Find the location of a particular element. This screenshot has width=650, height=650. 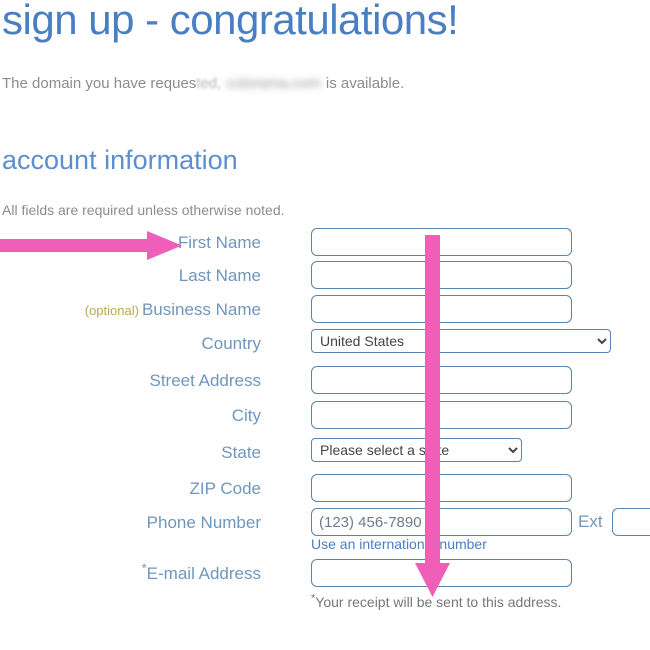

field-label-text: Street Address is located at coordinates (205, 380).